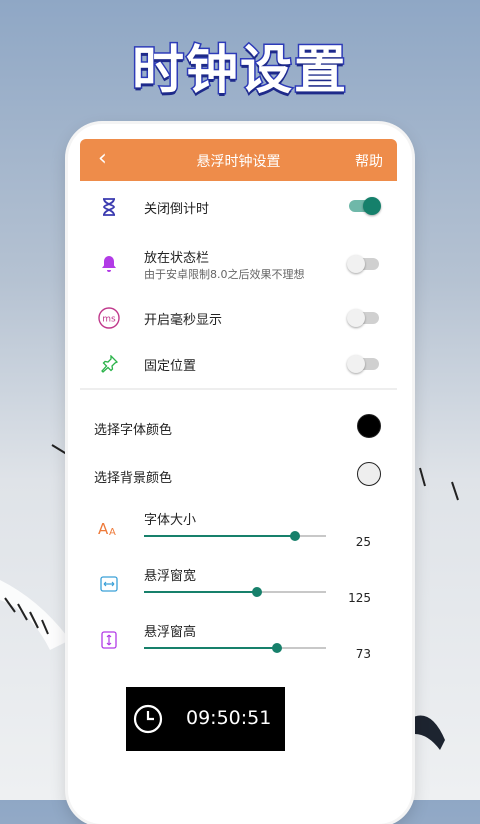 The width and height of the screenshot is (480, 824). What do you see at coordinates (238, 639) in the screenshot?
I see `window-height-row: 悬浮窗高 73` at bounding box center [238, 639].